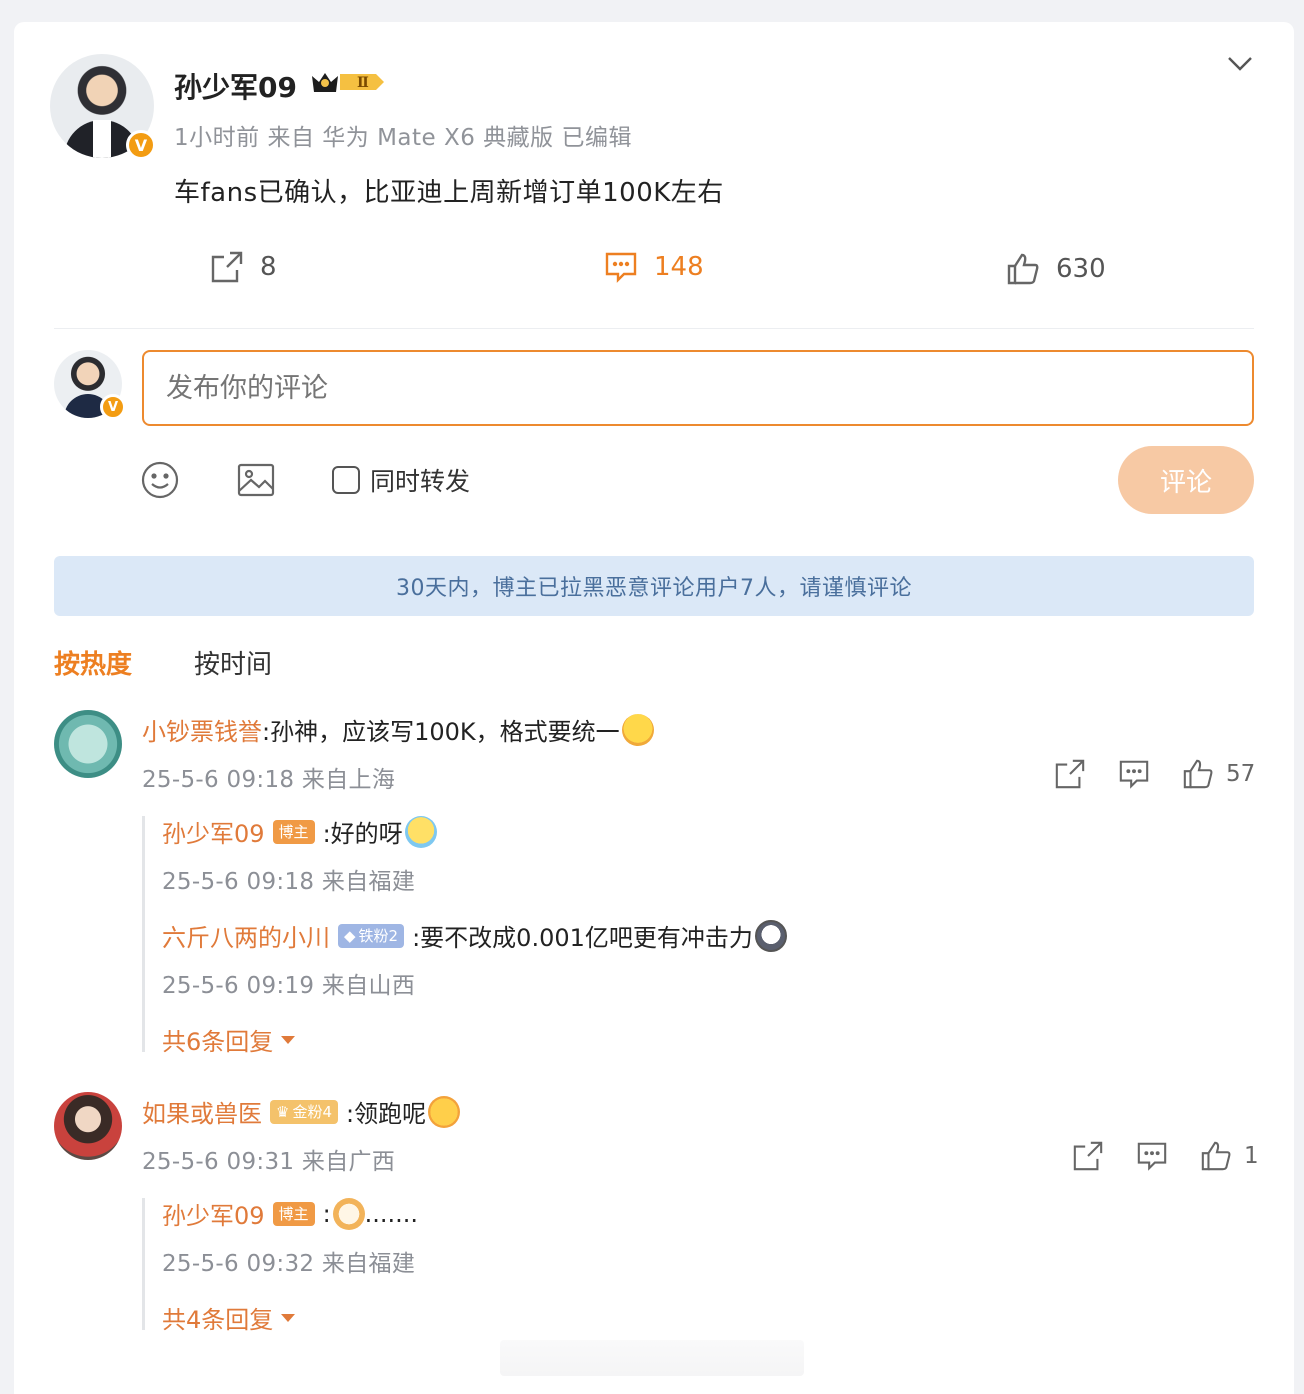 The height and width of the screenshot is (1394, 1304). What do you see at coordinates (283, 1111) in the screenshot?
I see `crown-icon: ♛` at bounding box center [283, 1111].